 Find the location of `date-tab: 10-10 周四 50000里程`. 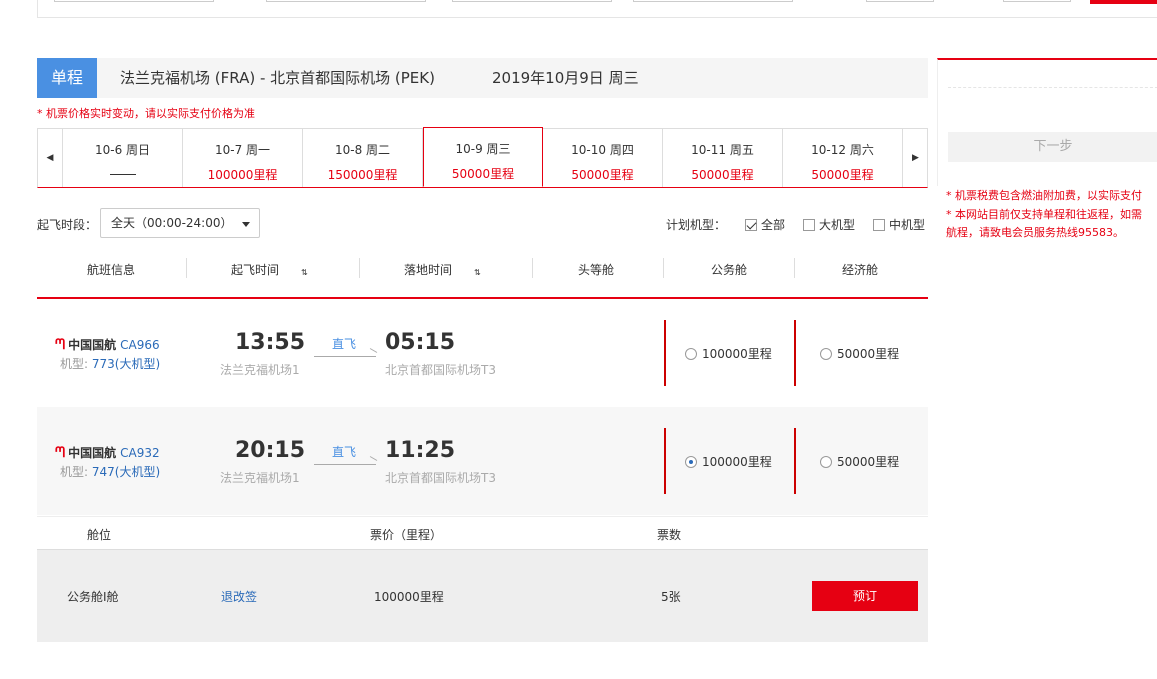

date-tab: 10-10 周四 50000里程 is located at coordinates (603, 158).